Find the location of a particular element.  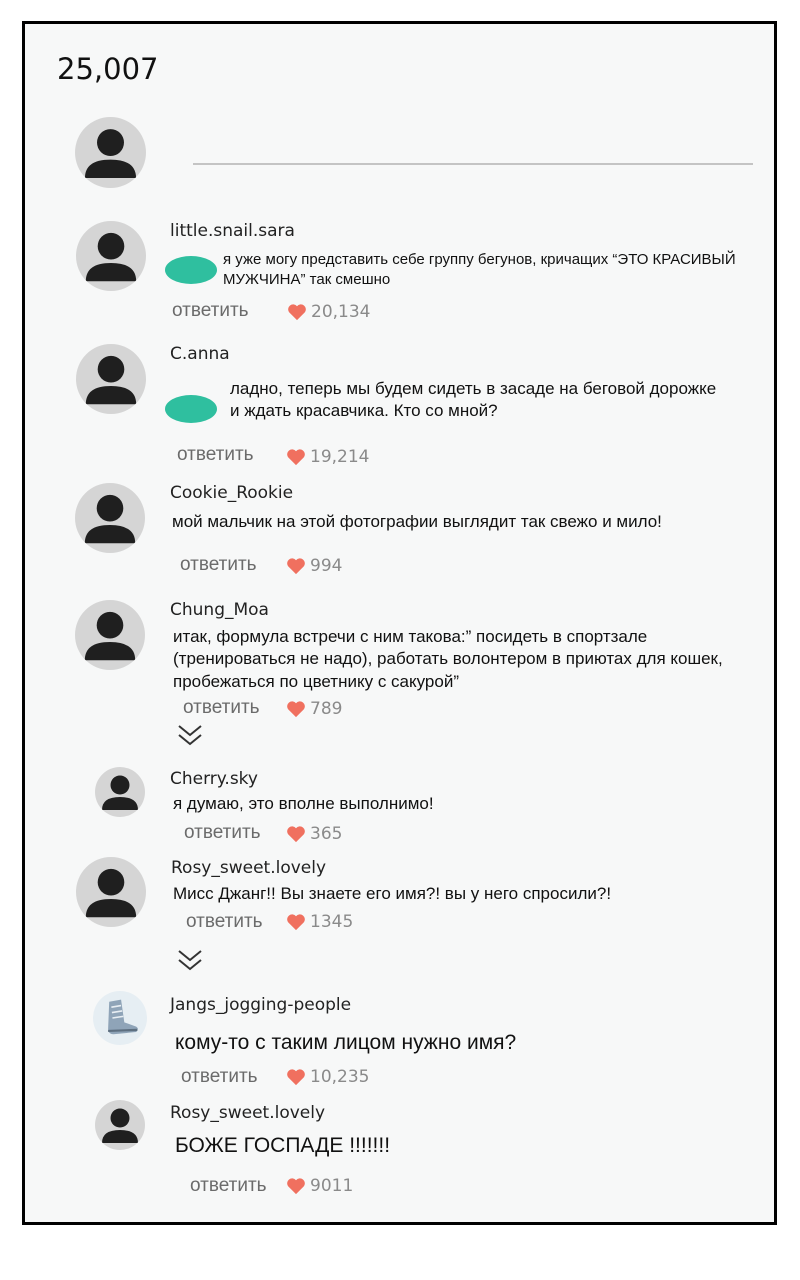

comment-username: Cherry.sky is located at coordinates (214, 779).